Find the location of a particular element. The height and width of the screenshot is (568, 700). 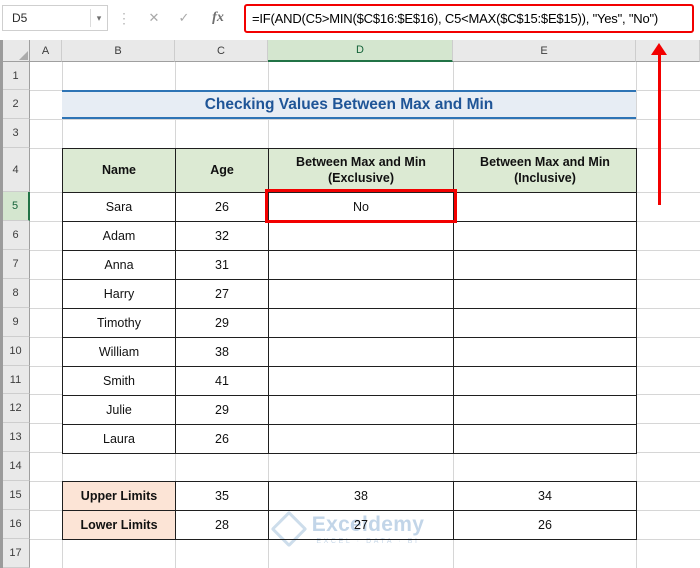

row-header-8: 8 is located at coordinates (15, 293).